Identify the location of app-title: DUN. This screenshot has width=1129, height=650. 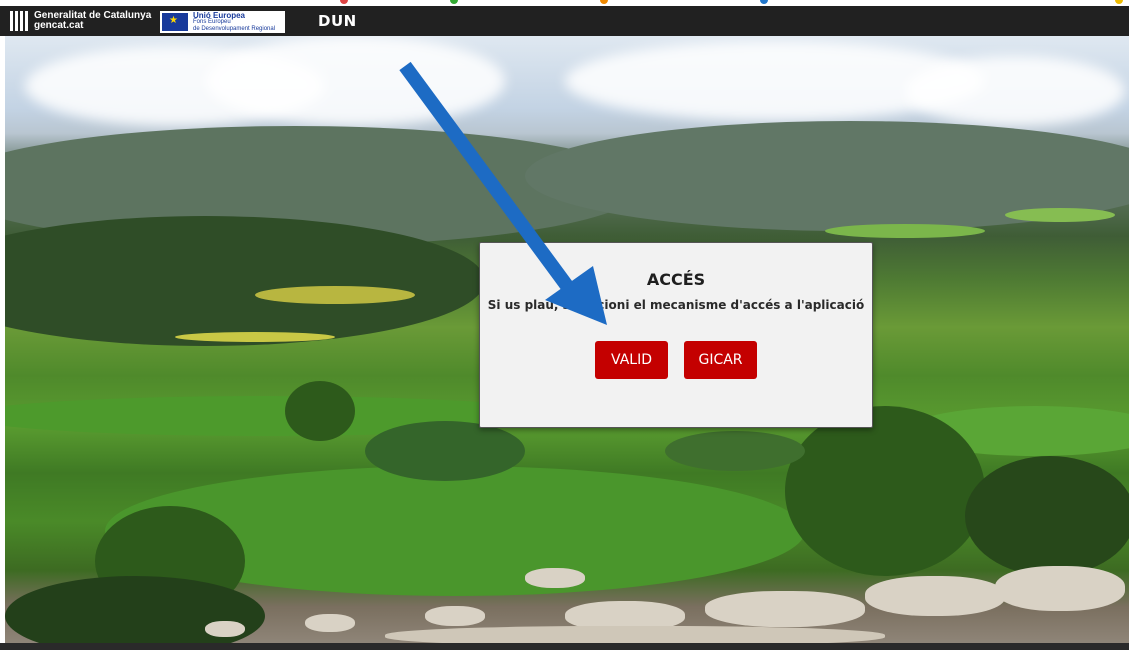
(337, 21).